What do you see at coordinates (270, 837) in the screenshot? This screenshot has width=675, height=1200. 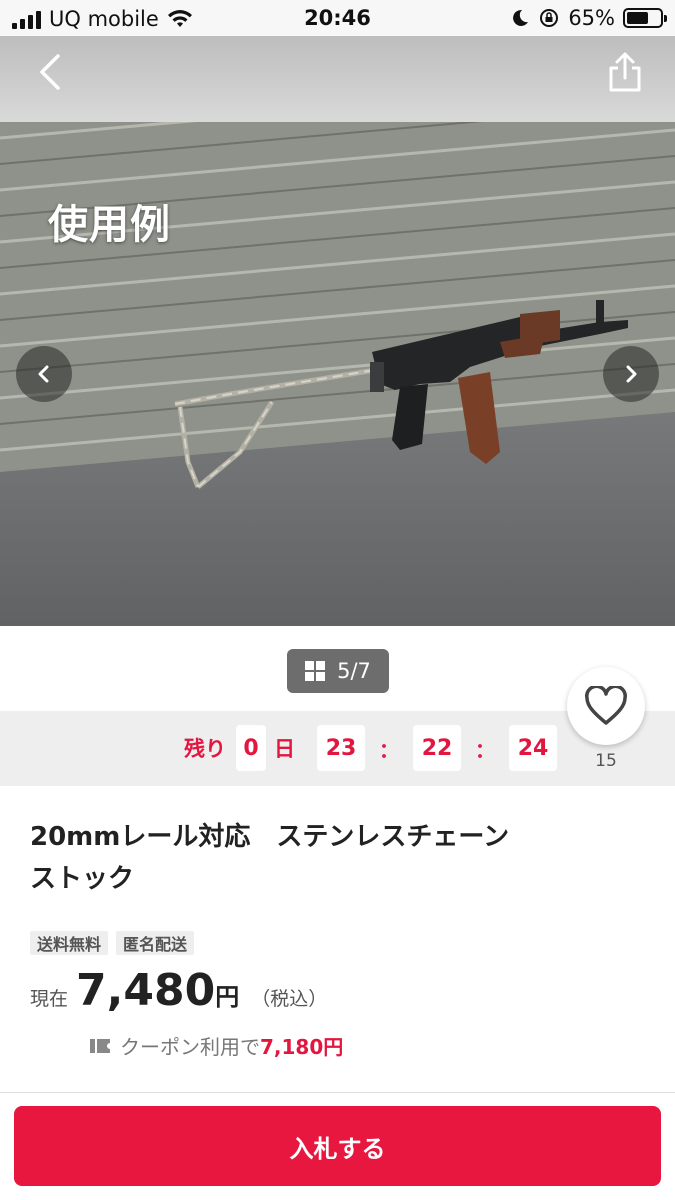 I see `item-title-line1: 20mmレール対応 ステンレスチェーン` at bounding box center [270, 837].